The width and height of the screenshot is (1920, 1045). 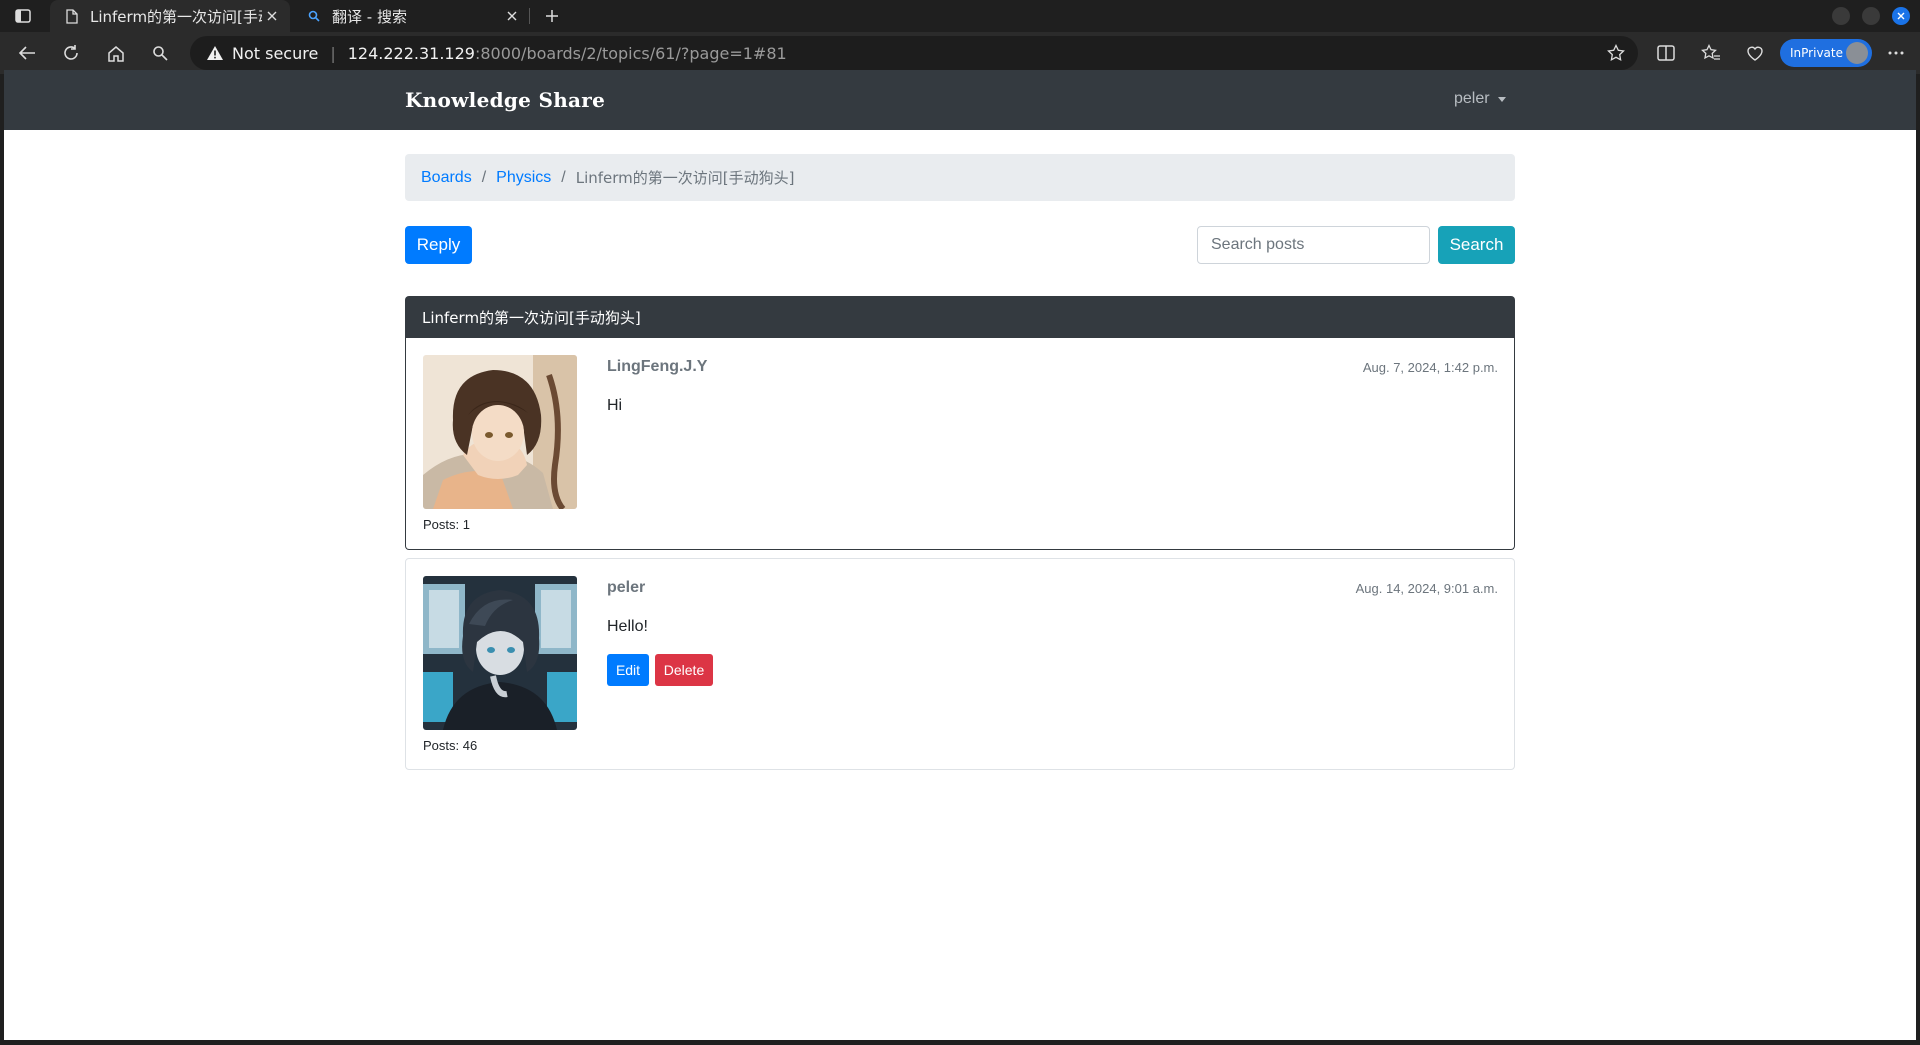 I want to click on breadcrumb: Boards / Physics / Linferm的第一次访问[手动狗头], so click(x=960, y=177).